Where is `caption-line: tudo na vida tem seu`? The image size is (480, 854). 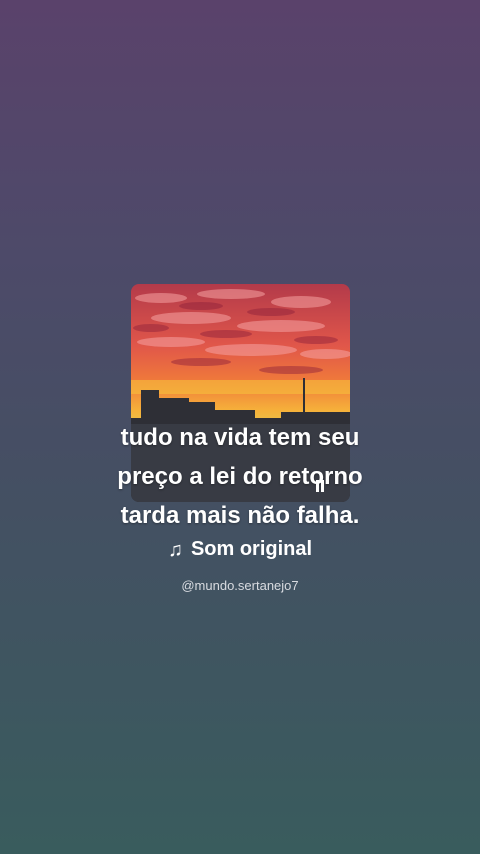
caption-line: tudo na vida tem seu is located at coordinates (240, 437).